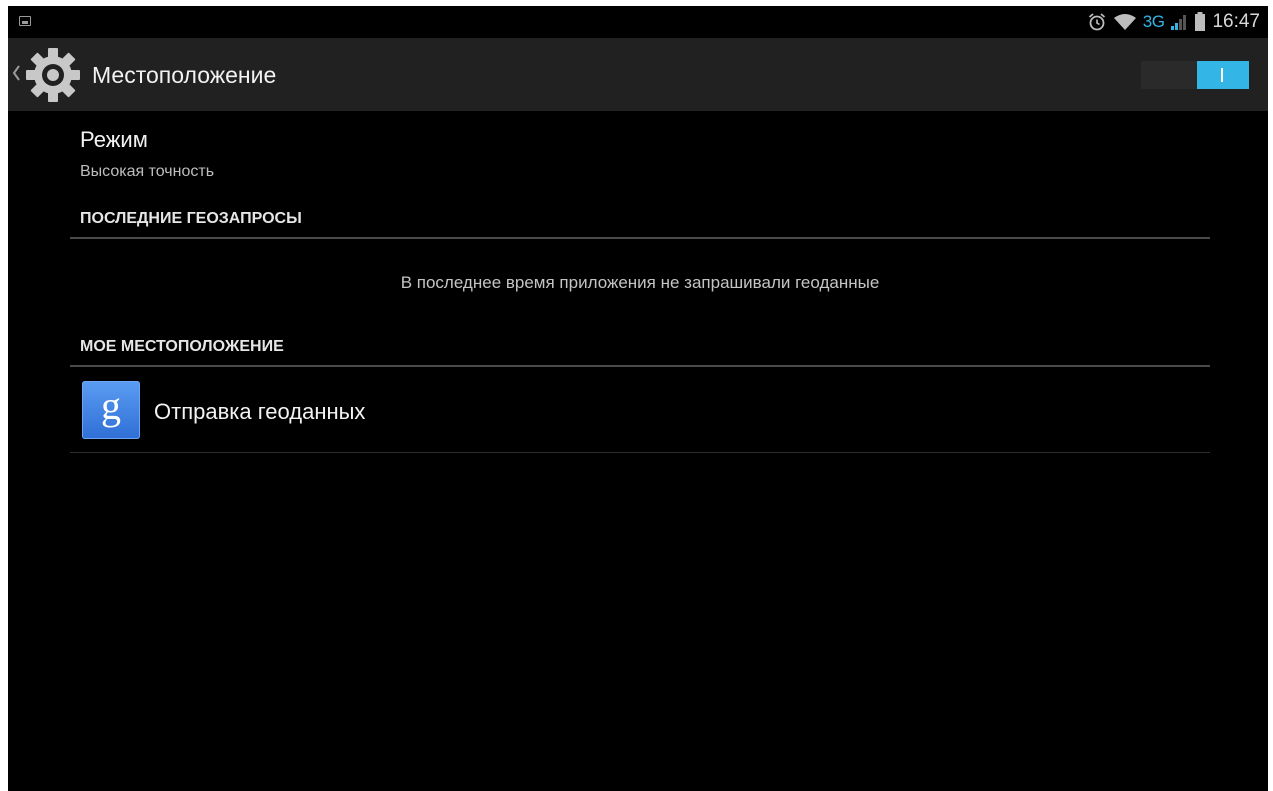 Image resolution: width=1273 pixels, height=791 pixels. Describe the element at coordinates (638, 74) in the screenshot. I see `action-bar: Местоположение` at that location.